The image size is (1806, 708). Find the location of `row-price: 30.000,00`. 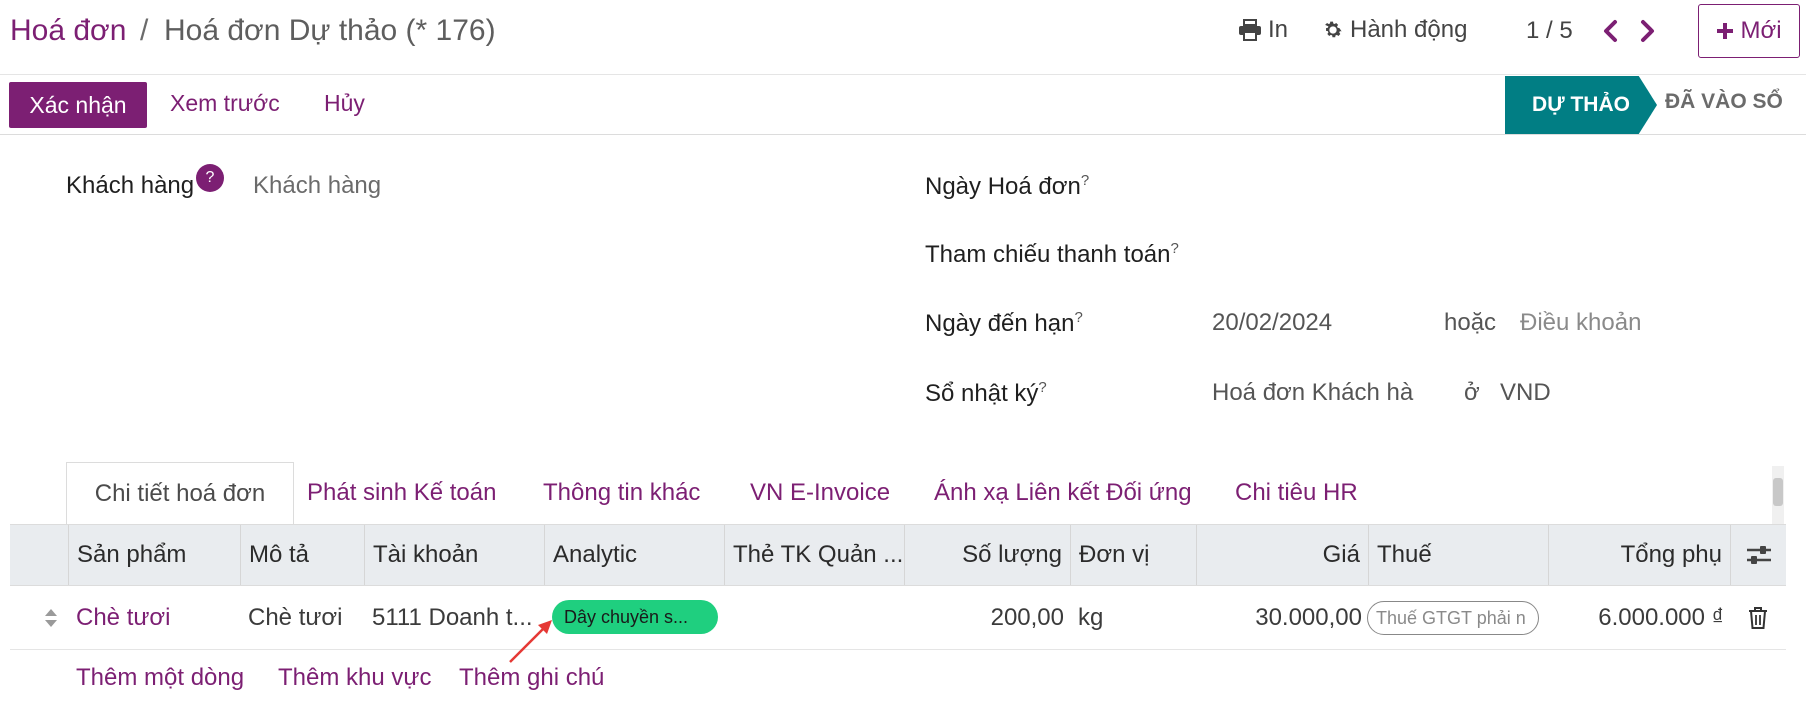

row-price: 30.000,00 is located at coordinates (1279, 618).